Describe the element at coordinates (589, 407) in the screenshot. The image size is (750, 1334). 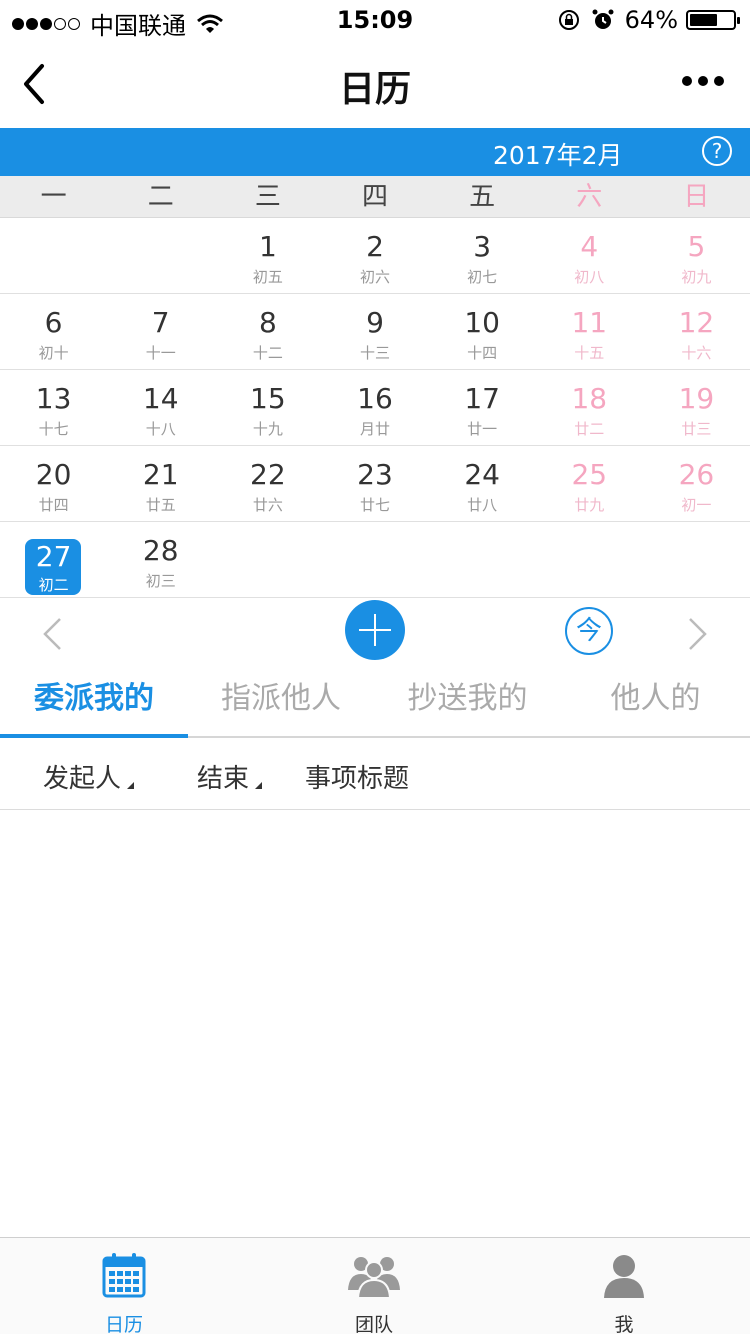
I see `calendar-day: 18 廿二` at that location.